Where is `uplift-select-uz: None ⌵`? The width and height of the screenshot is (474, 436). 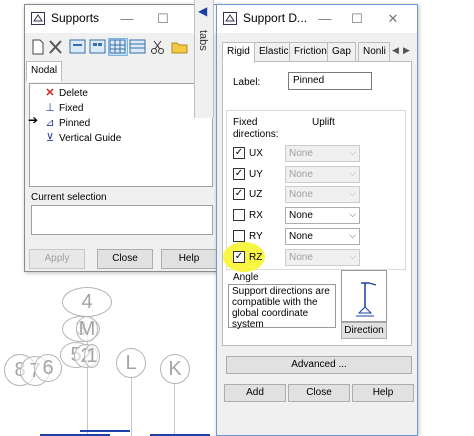
uplift-select-uz: None ⌵ is located at coordinates (322, 194).